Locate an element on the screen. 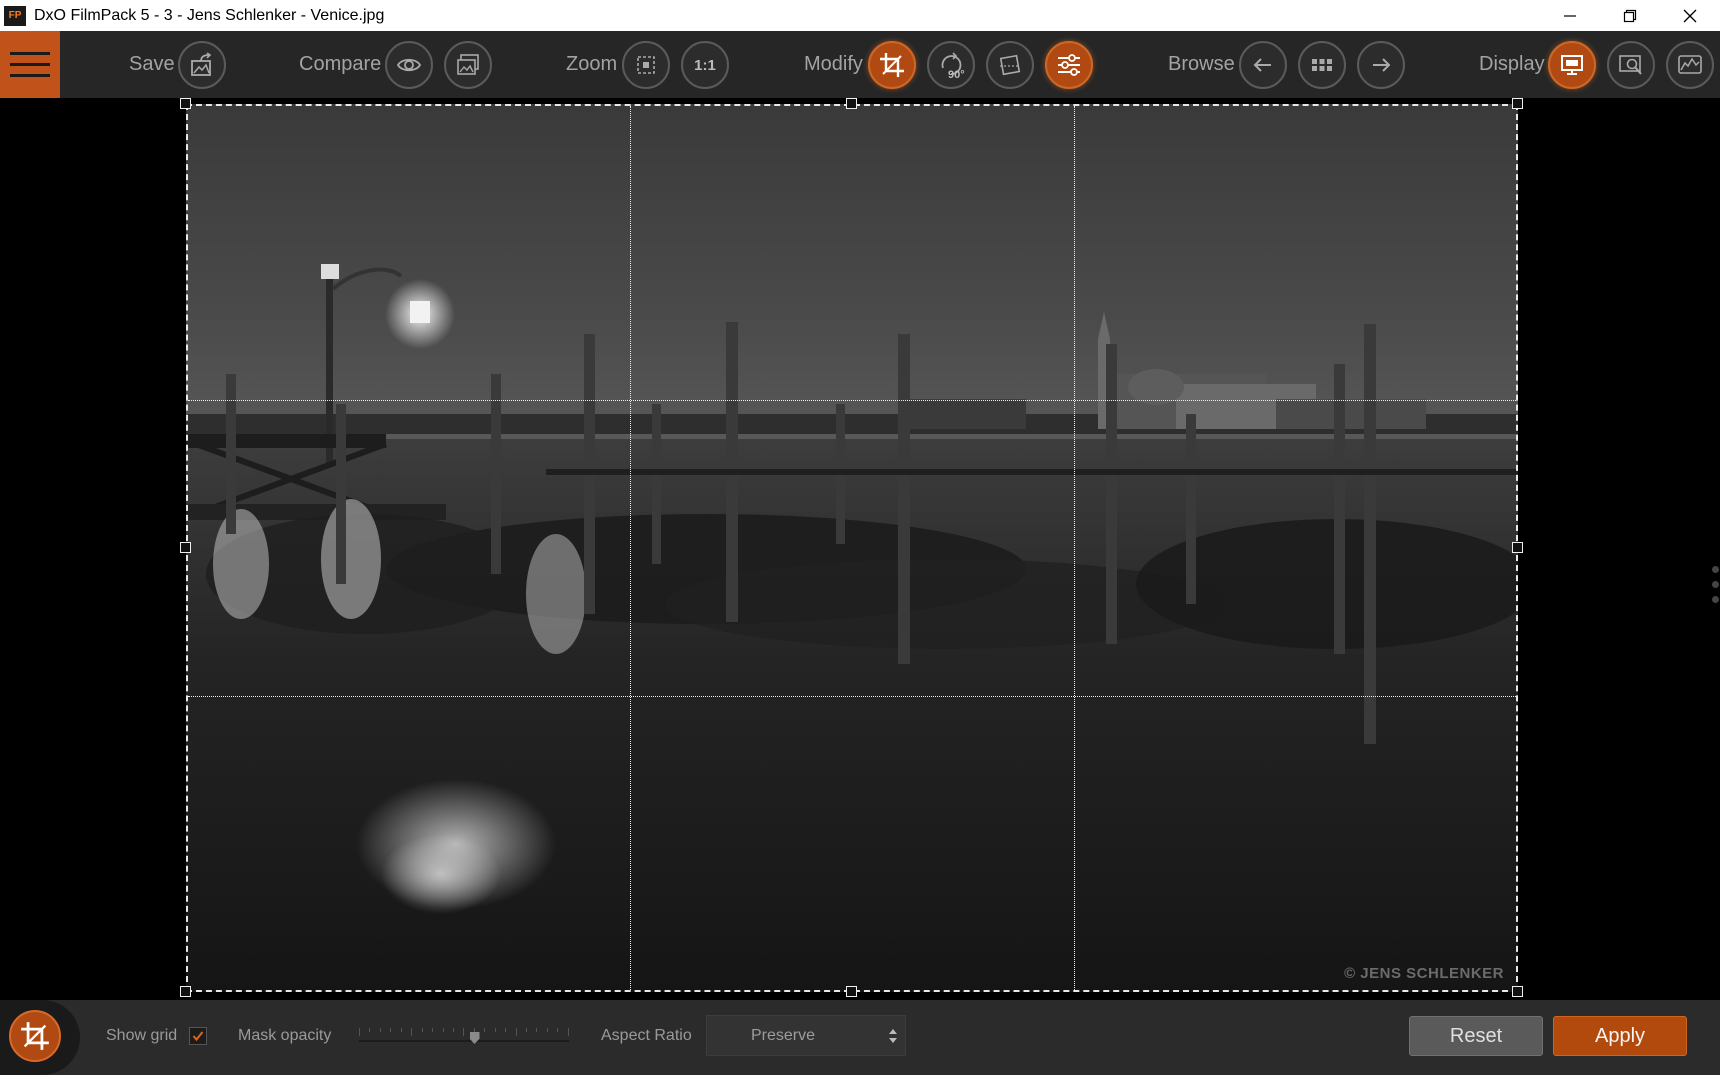 The height and width of the screenshot is (1075, 1720). rotate-button: 90° is located at coordinates (951, 65).